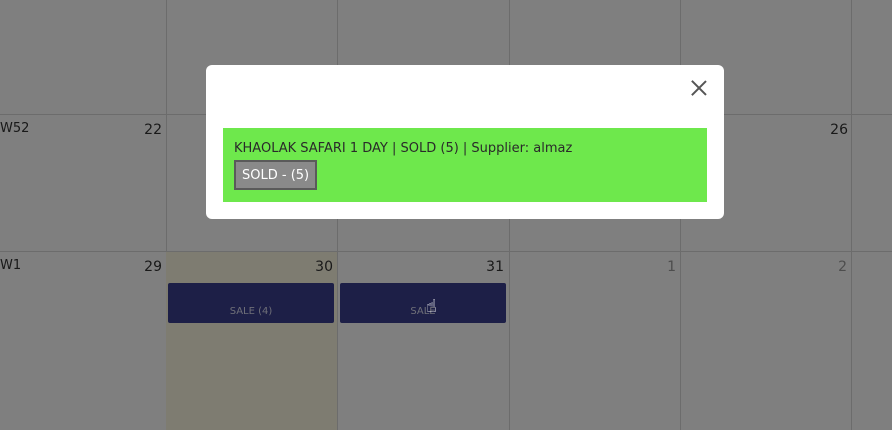 The image size is (892, 430). What do you see at coordinates (699, 88) in the screenshot?
I see `close-icon` at bounding box center [699, 88].